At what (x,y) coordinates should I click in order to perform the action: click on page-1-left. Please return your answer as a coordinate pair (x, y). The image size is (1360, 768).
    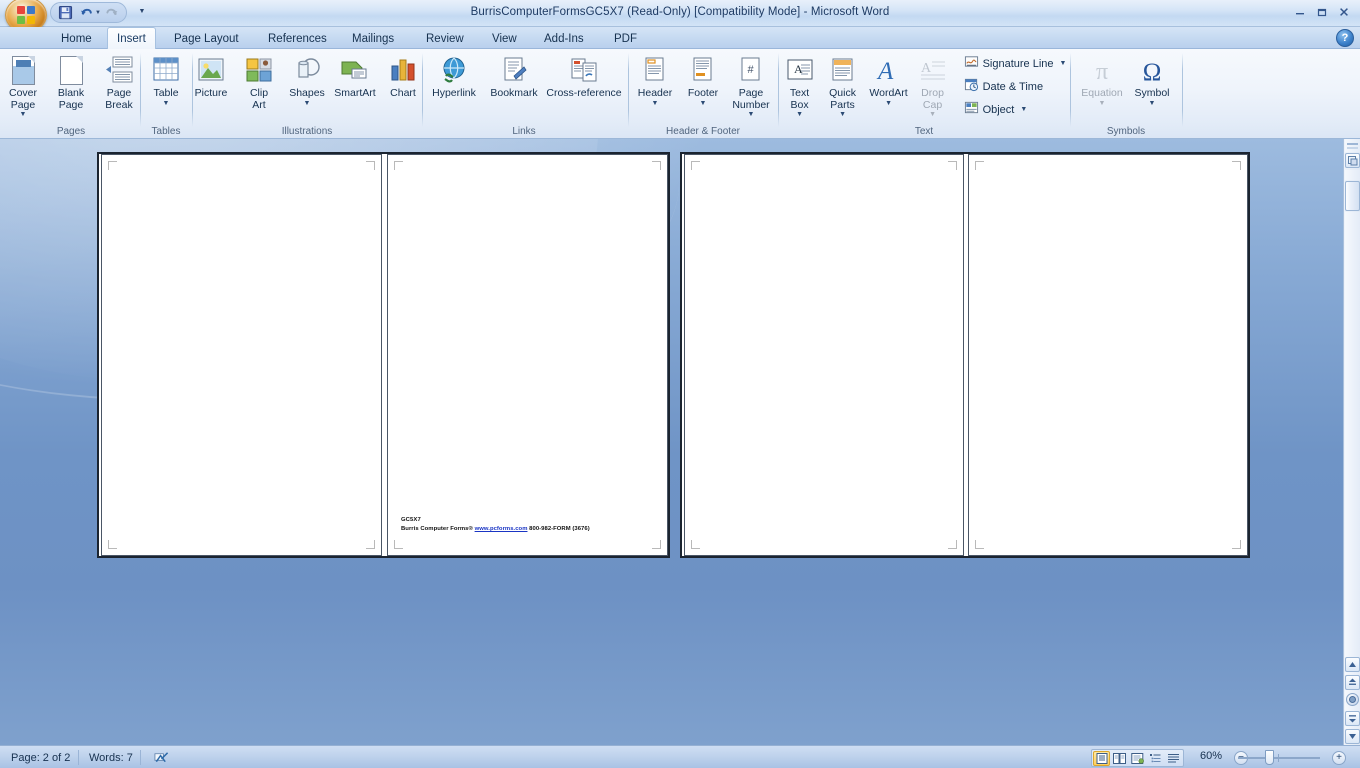
    Looking at the image, I should click on (241, 355).